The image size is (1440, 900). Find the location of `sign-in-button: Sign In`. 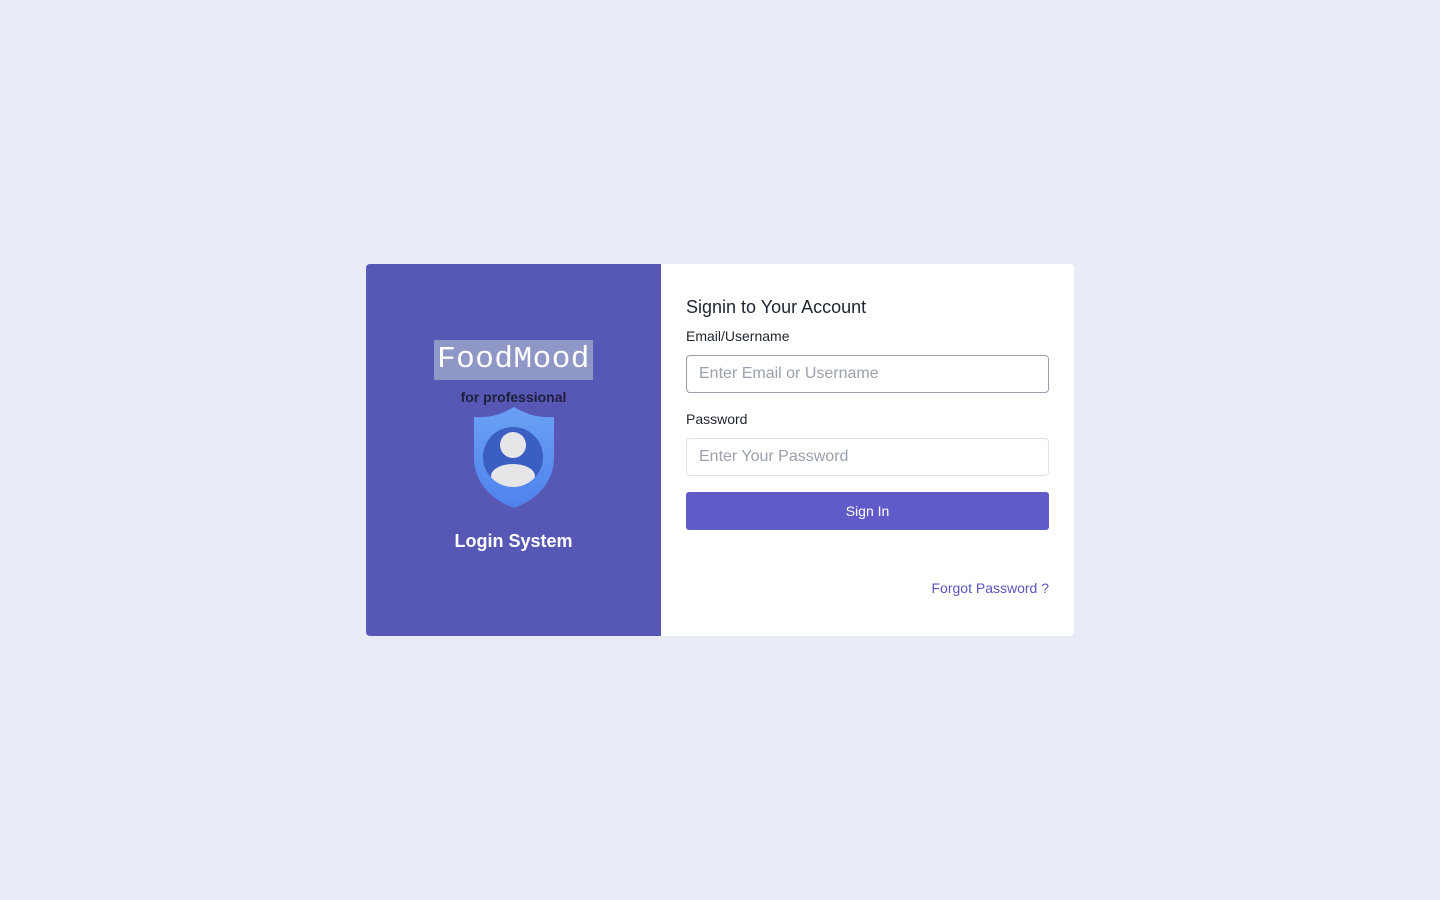

sign-in-button: Sign In is located at coordinates (867, 511).